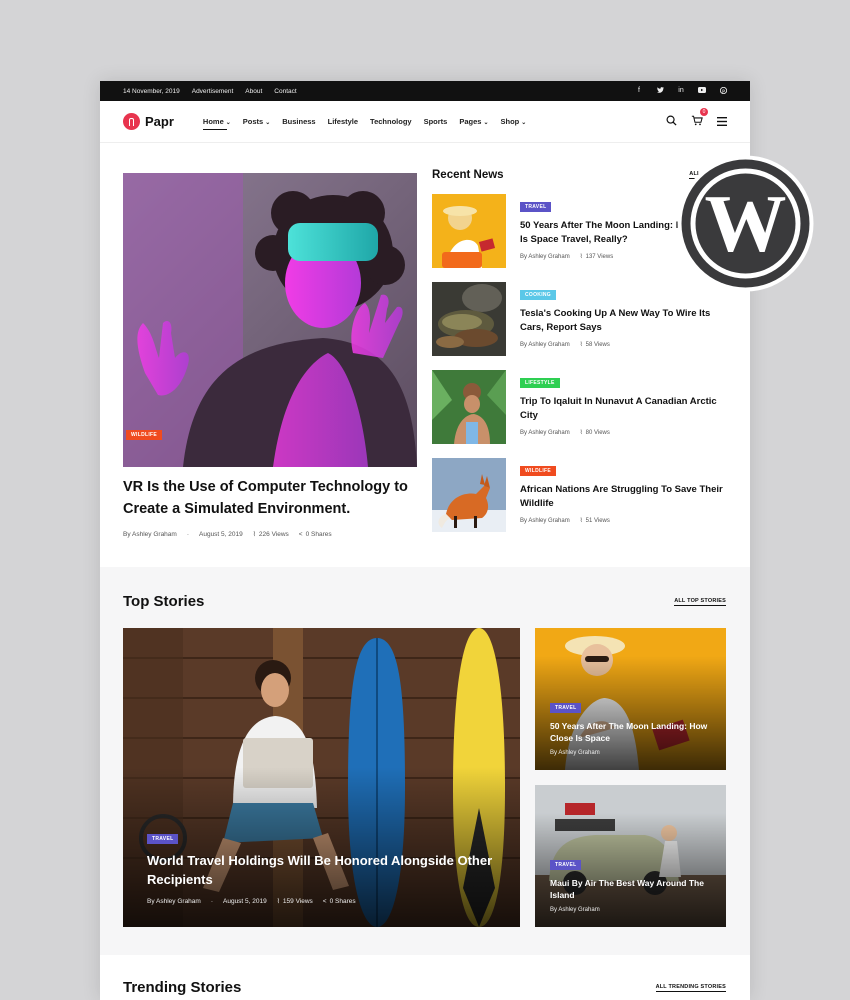 The height and width of the screenshot is (1000, 850). Describe the element at coordinates (699, 119) in the screenshot. I see `cart-icon: 0` at that location.